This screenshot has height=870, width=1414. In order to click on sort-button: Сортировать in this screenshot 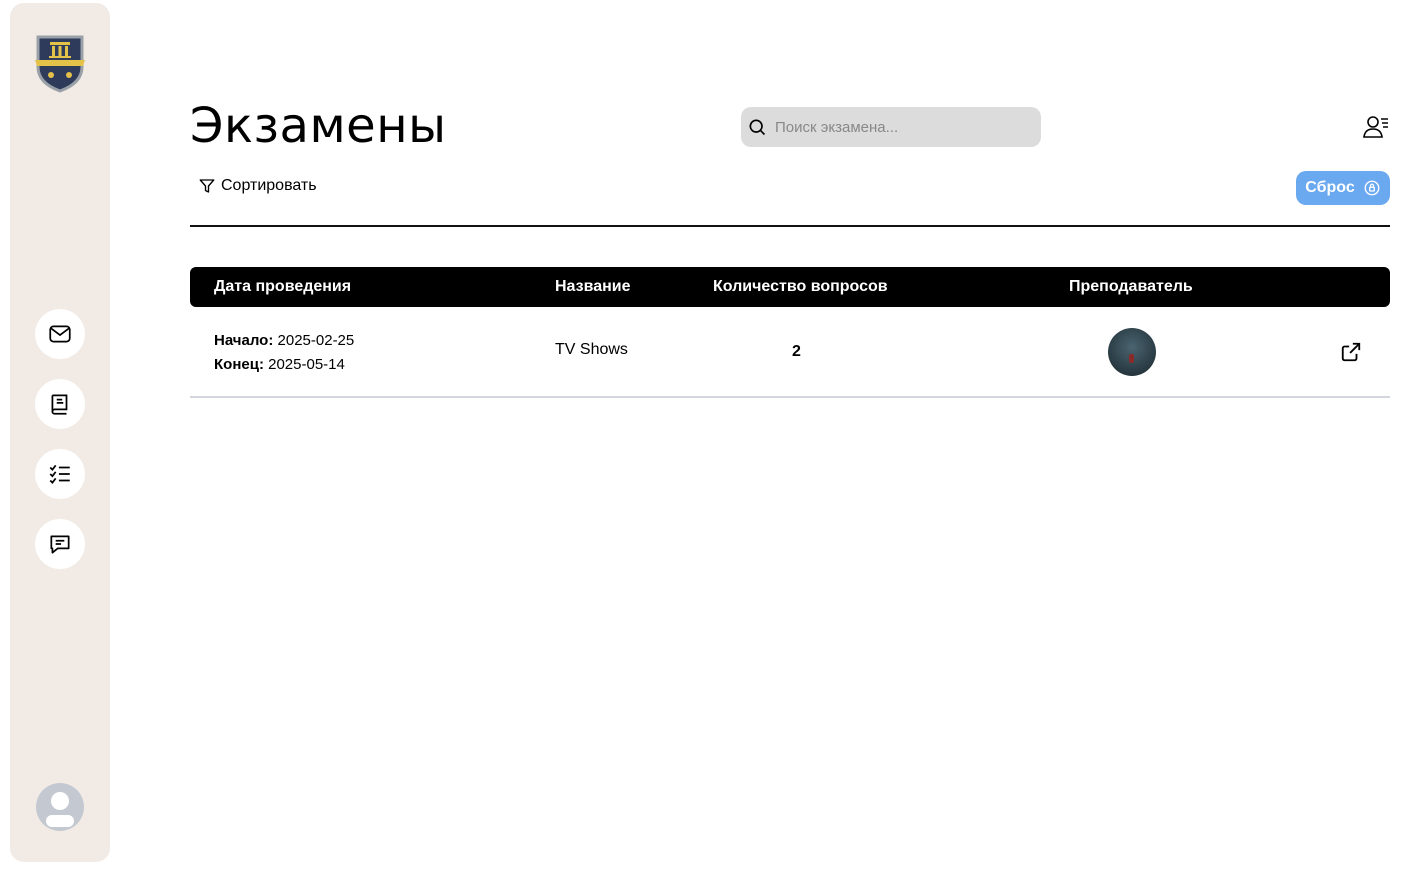, I will do `click(257, 186)`.